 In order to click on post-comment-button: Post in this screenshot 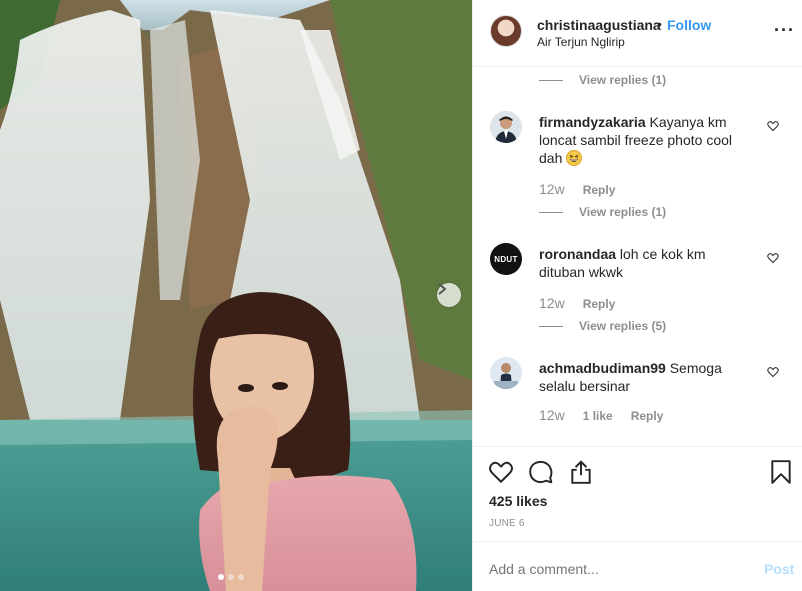, I will do `click(779, 569)`.